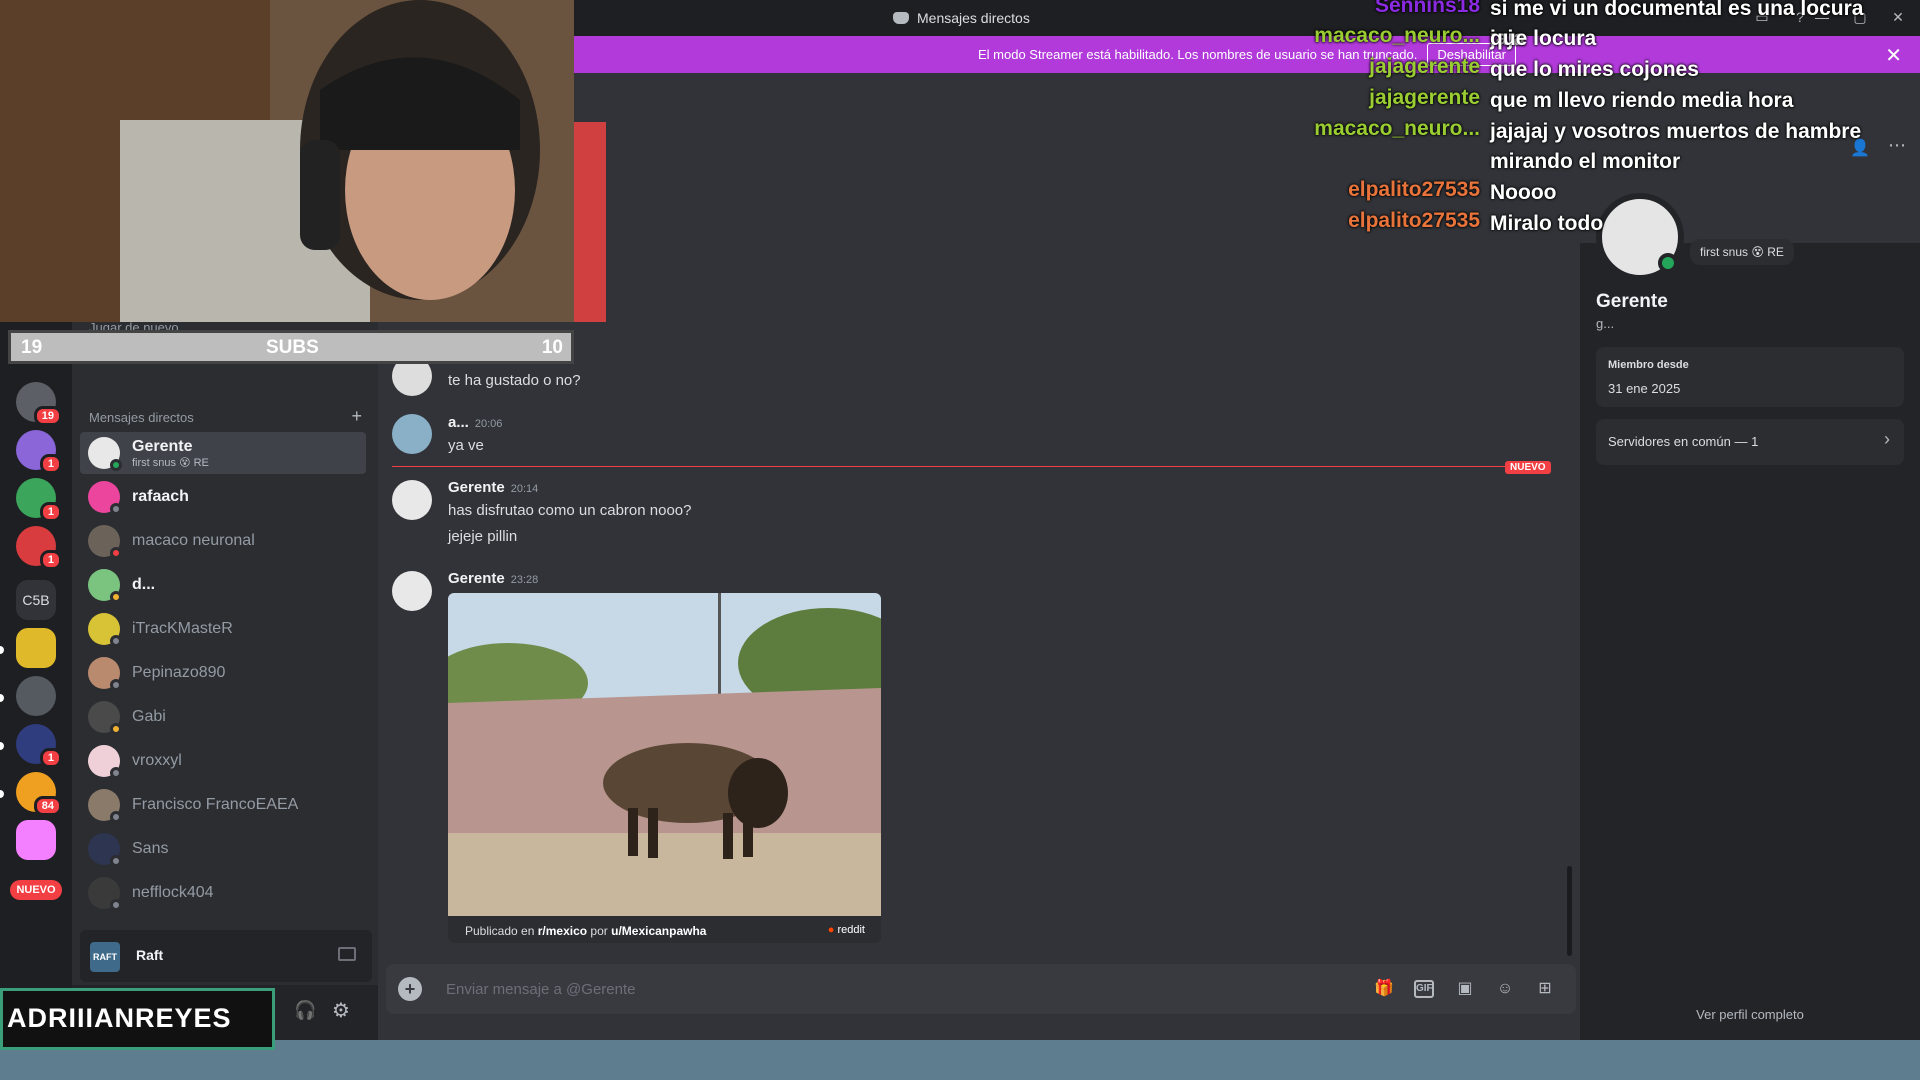 Image resolution: width=1920 pixels, height=1080 pixels. What do you see at coordinates (1414, 189) in the screenshot?
I see `twitch-username: elpalito27535` at bounding box center [1414, 189].